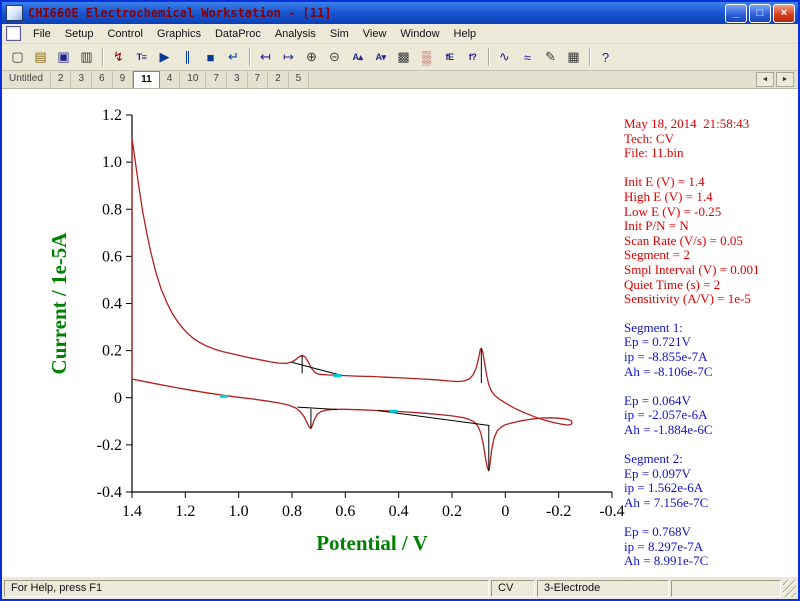 This screenshot has height=601, width=800. What do you see at coordinates (657, 255) in the screenshot?
I see `info-line: Segment = 2` at bounding box center [657, 255].